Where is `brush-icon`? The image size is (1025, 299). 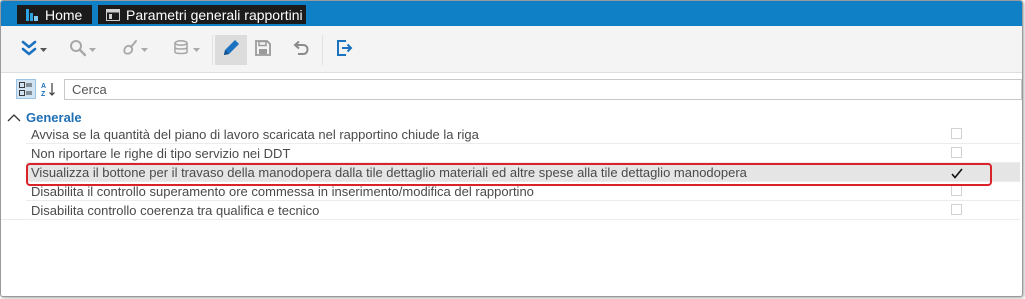
brush-icon is located at coordinates (130, 50).